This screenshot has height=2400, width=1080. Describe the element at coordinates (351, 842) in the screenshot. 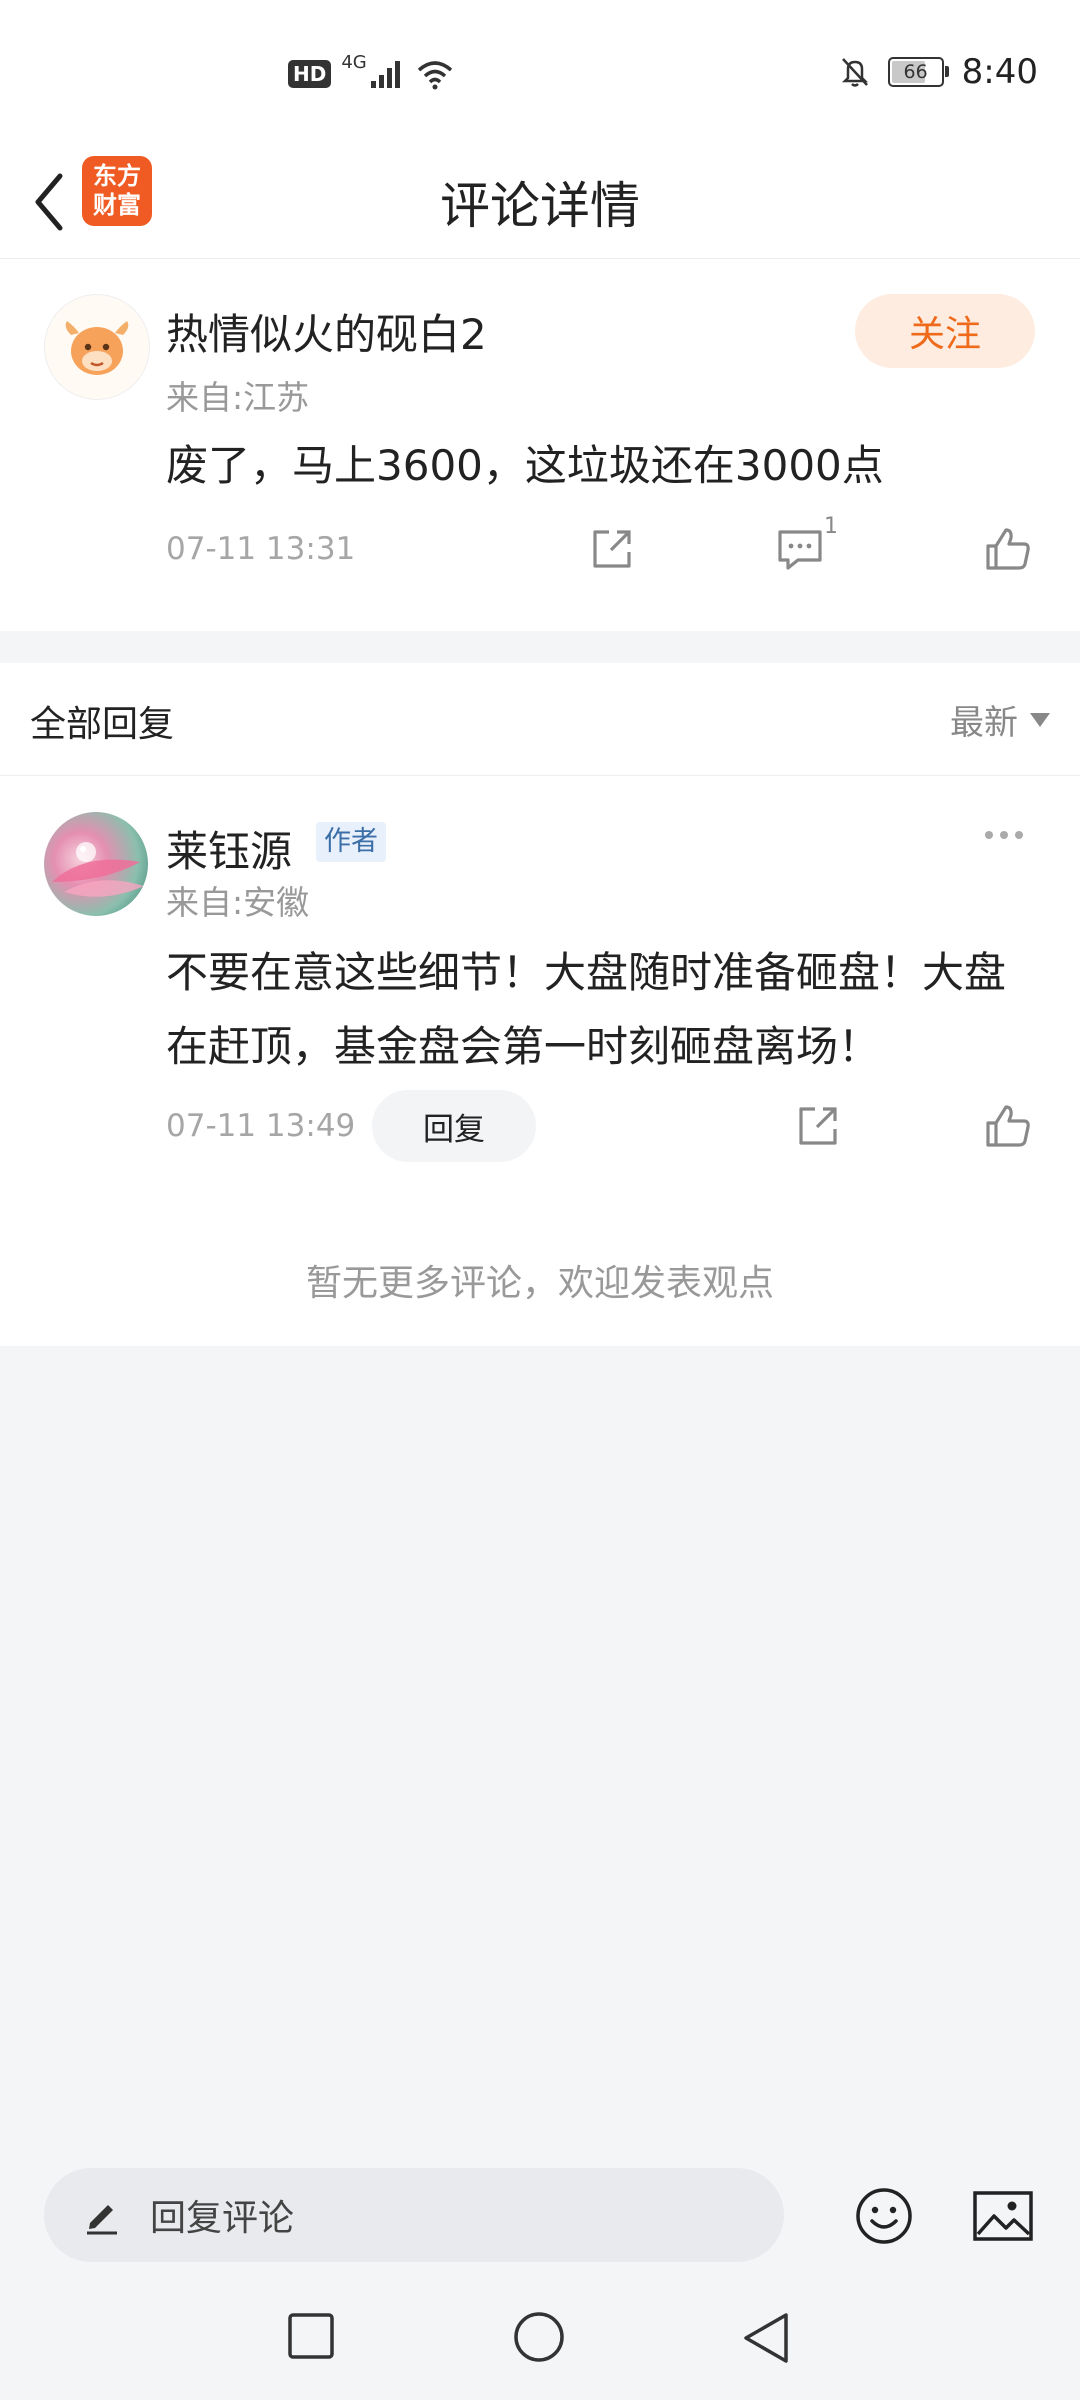

I see `author-badge: 作者` at that location.